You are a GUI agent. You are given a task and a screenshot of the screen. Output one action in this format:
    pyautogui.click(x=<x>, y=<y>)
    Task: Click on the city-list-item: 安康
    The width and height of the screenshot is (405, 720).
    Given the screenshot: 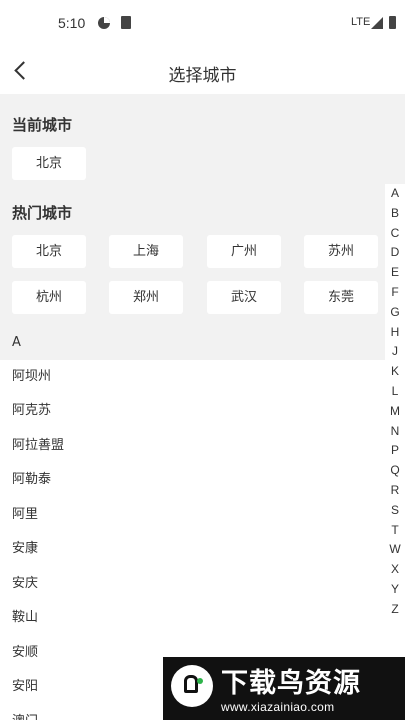 What is the action you would take?
    pyautogui.click(x=25, y=549)
    